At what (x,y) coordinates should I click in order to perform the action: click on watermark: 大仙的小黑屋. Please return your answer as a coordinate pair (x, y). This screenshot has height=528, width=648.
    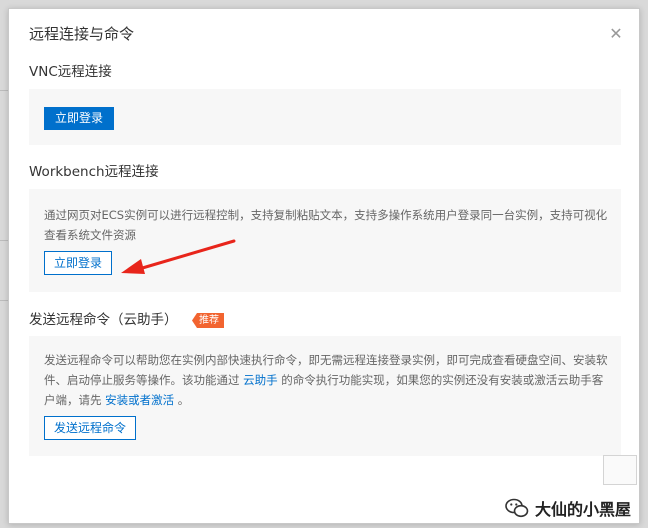
    Looking at the image, I should click on (568, 508).